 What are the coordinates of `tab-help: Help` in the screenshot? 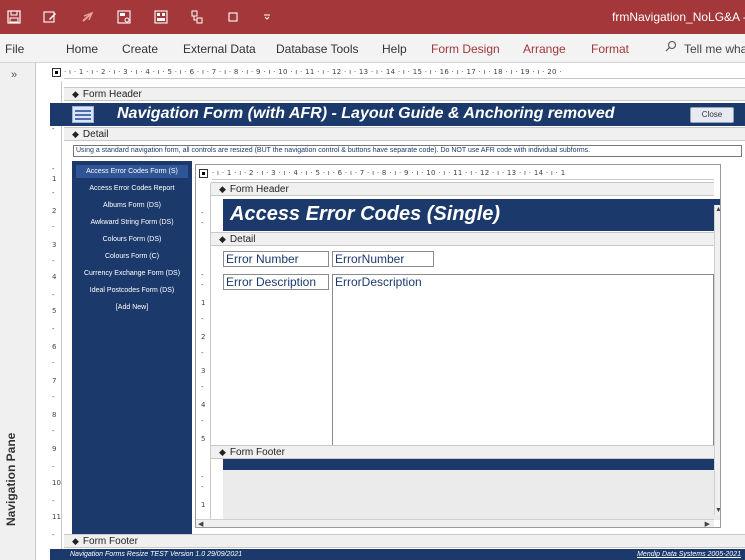 It's located at (394, 49).